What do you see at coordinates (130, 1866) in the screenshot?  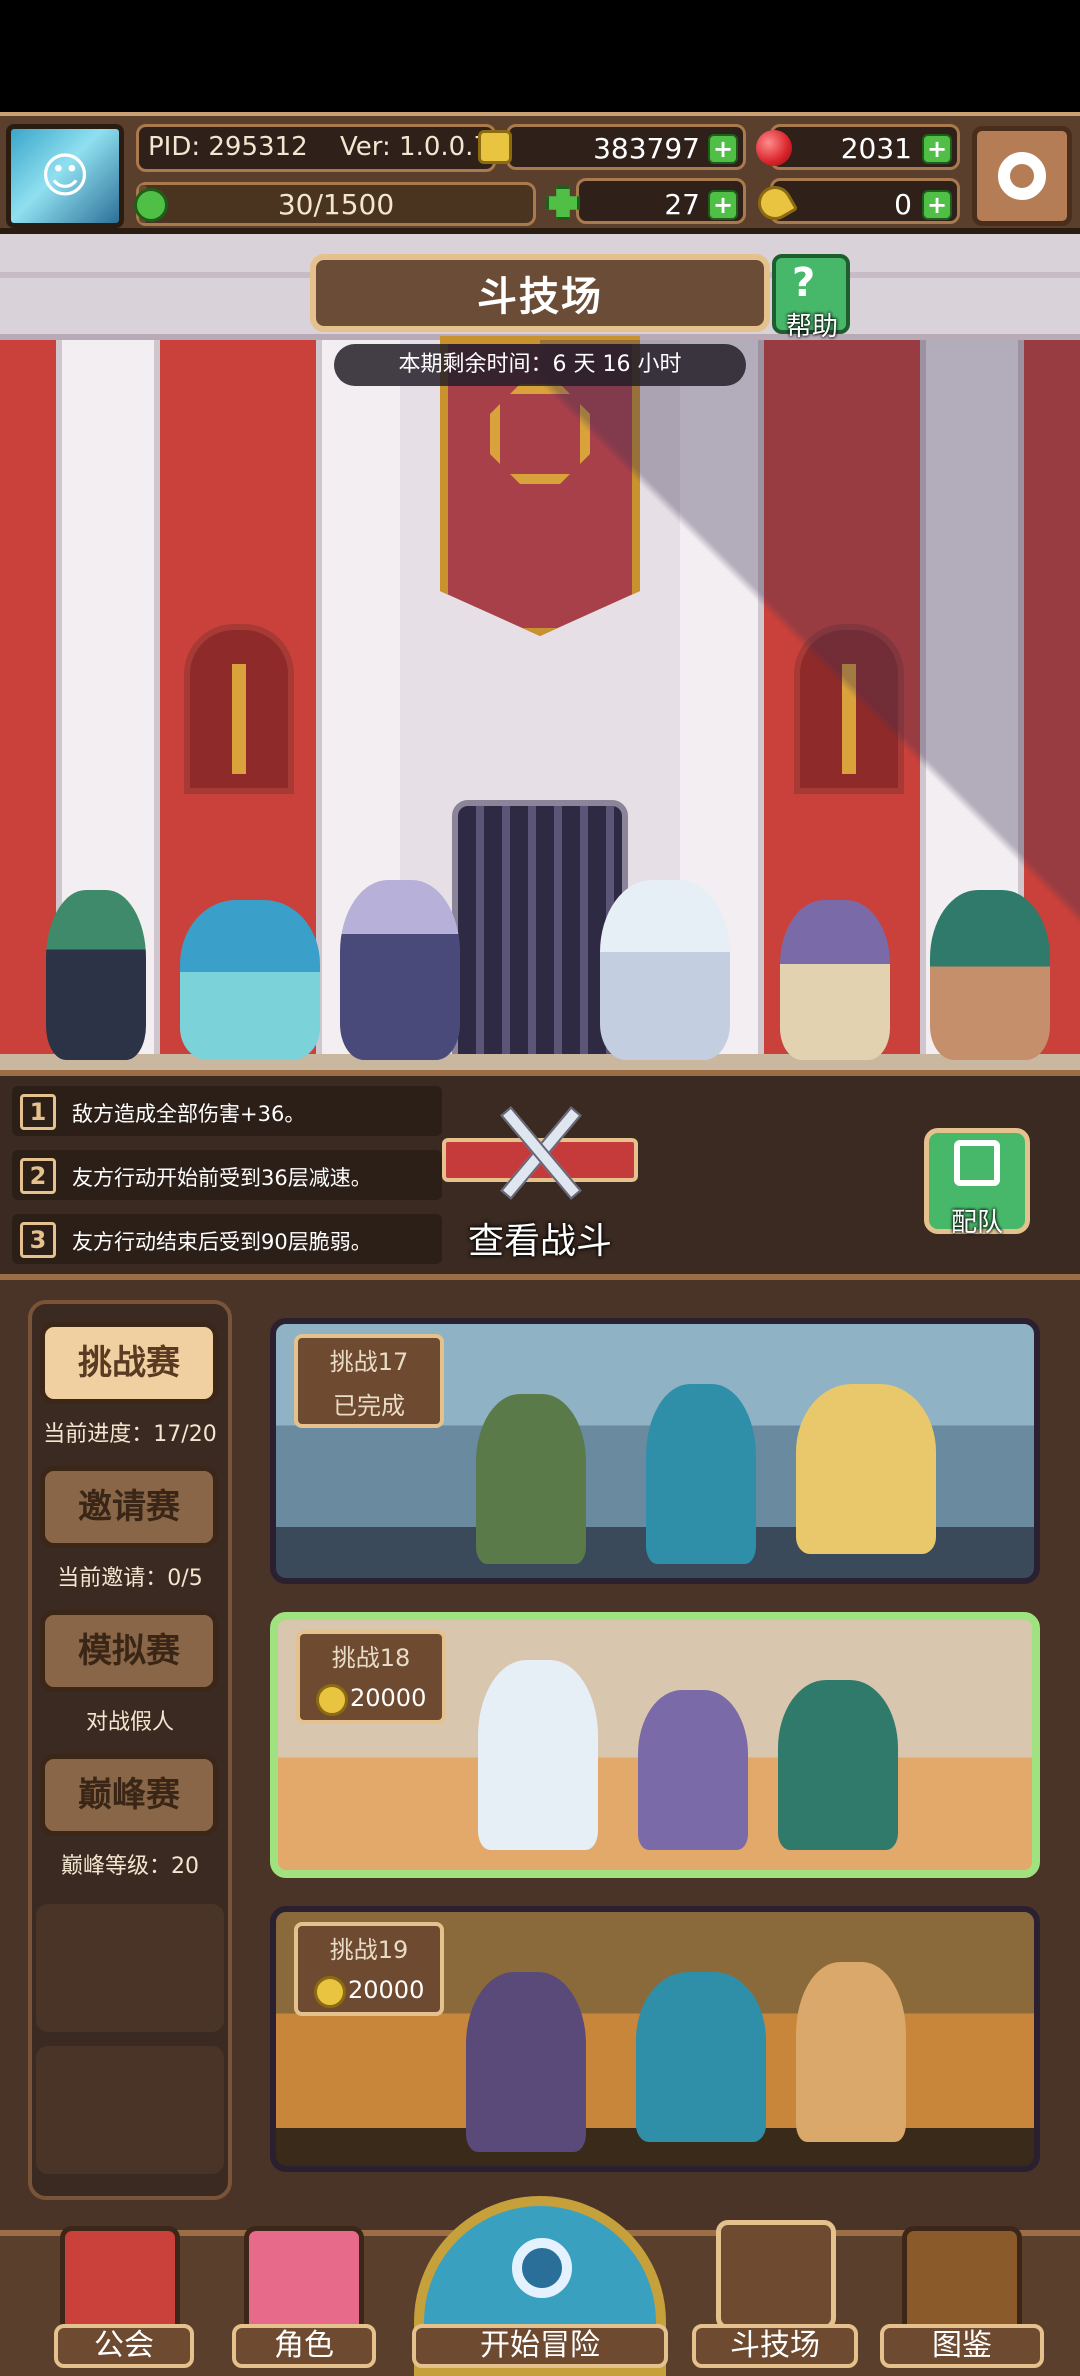 I see `peak-level: 巅峰等级：20` at bounding box center [130, 1866].